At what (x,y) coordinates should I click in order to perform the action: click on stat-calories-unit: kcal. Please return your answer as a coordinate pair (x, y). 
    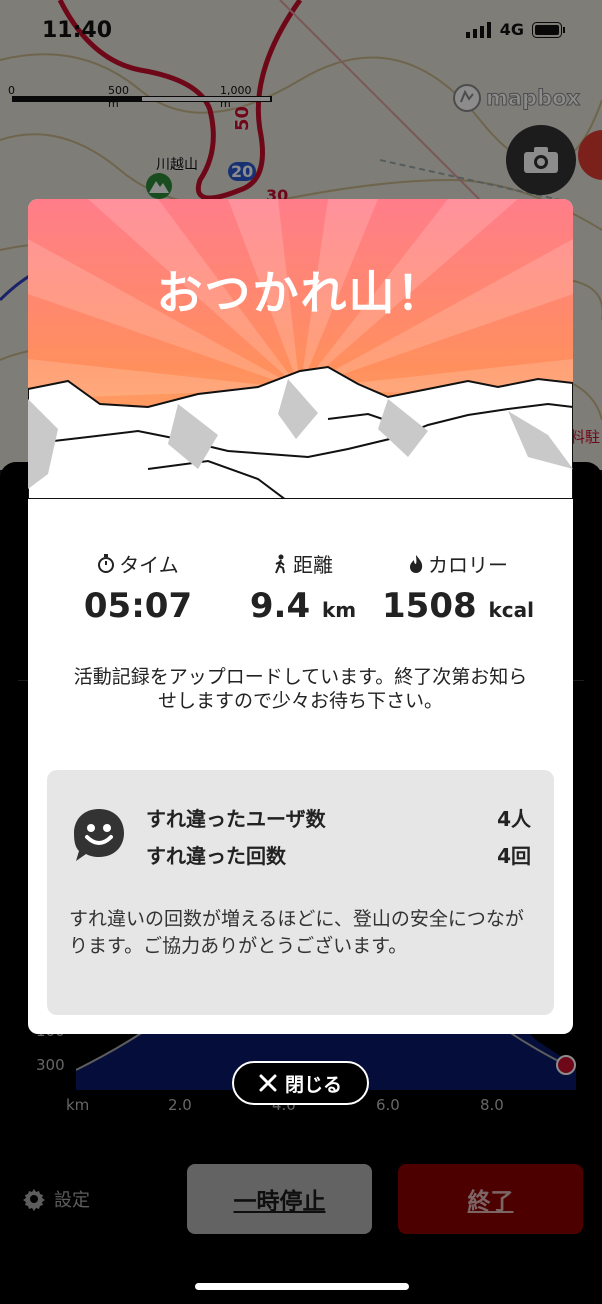
    Looking at the image, I should click on (511, 610).